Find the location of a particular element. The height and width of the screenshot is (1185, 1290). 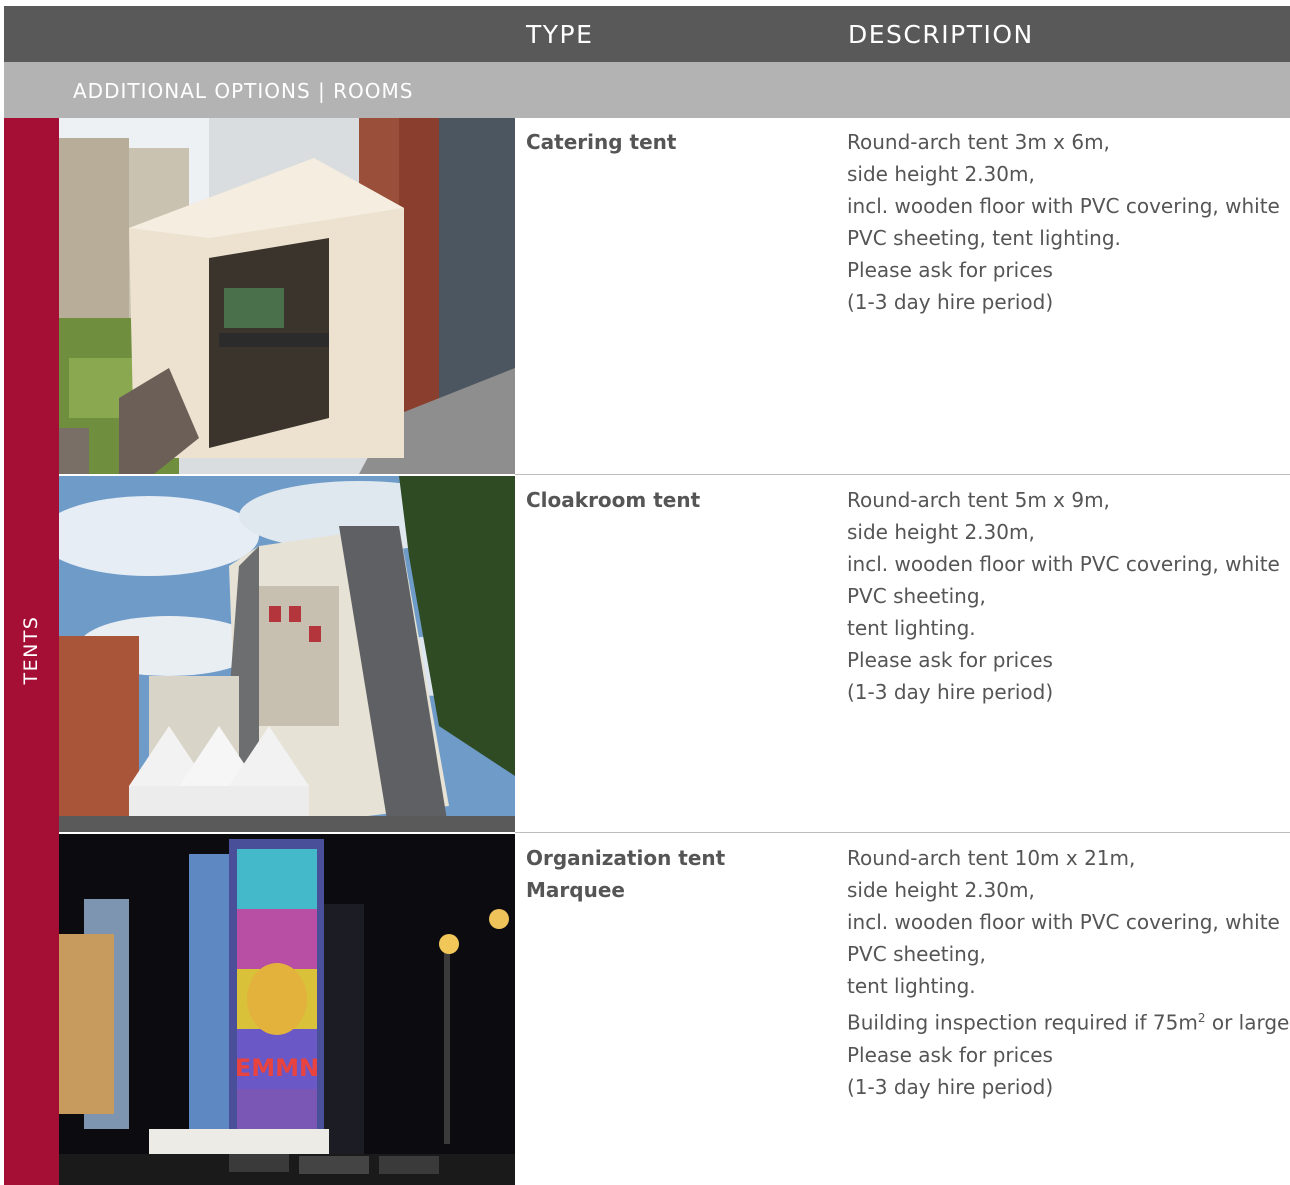

type-name: Catering tent is located at coordinates (601, 142).